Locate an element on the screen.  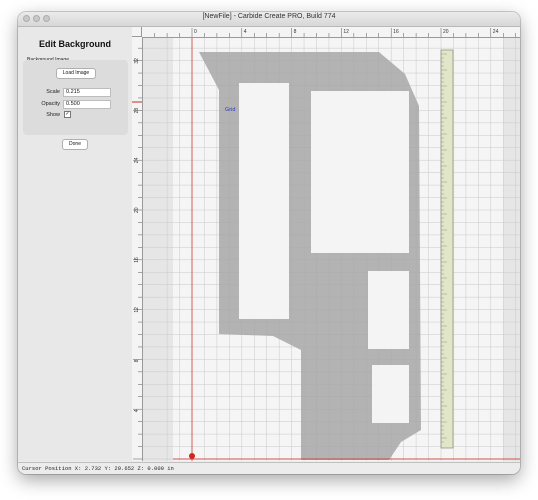
show-label: Show is located at coordinates (53, 115).